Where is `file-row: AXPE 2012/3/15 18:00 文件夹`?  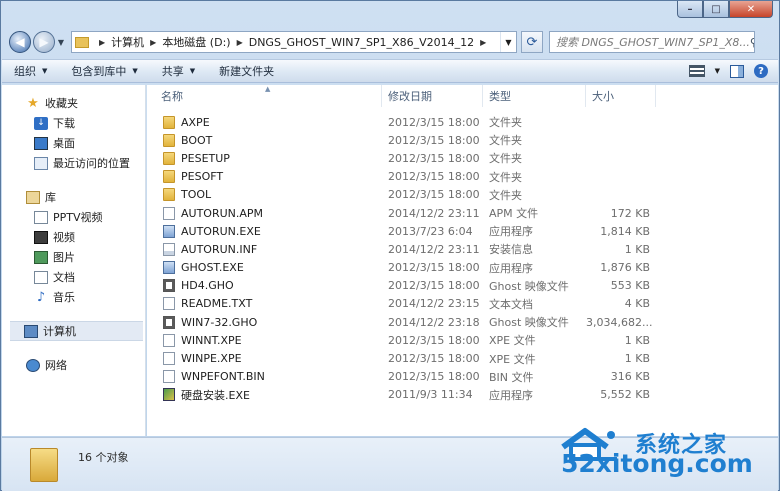
file-row: AXPE 2012/3/15 18:00 文件夹 is located at coordinates (462, 122).